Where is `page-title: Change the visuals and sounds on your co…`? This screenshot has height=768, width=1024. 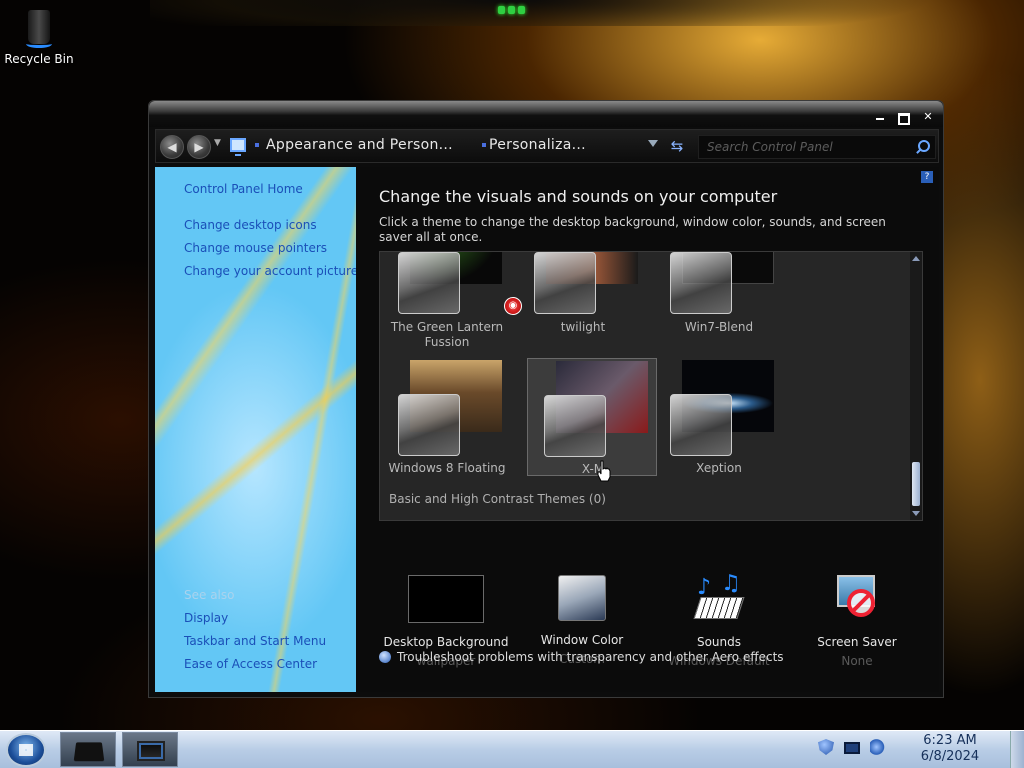 page-title: Change the visuals and sounds on your co… is located at coordinates (578, 196).